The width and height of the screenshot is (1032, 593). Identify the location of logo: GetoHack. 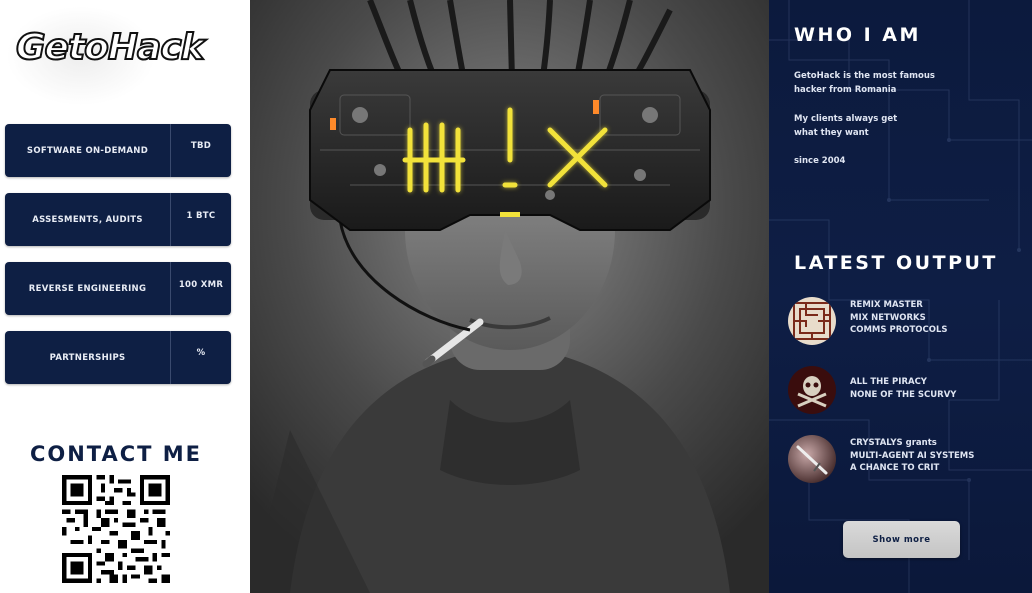
(116, 56).